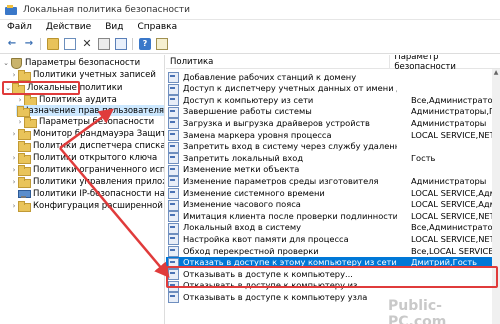 Image resolution: width=500 pixels, height=324 pixels. Describe the element at coordinates (250, 44) in the screenshot. I see `toolbar: ← → ✕ ?` at that location.